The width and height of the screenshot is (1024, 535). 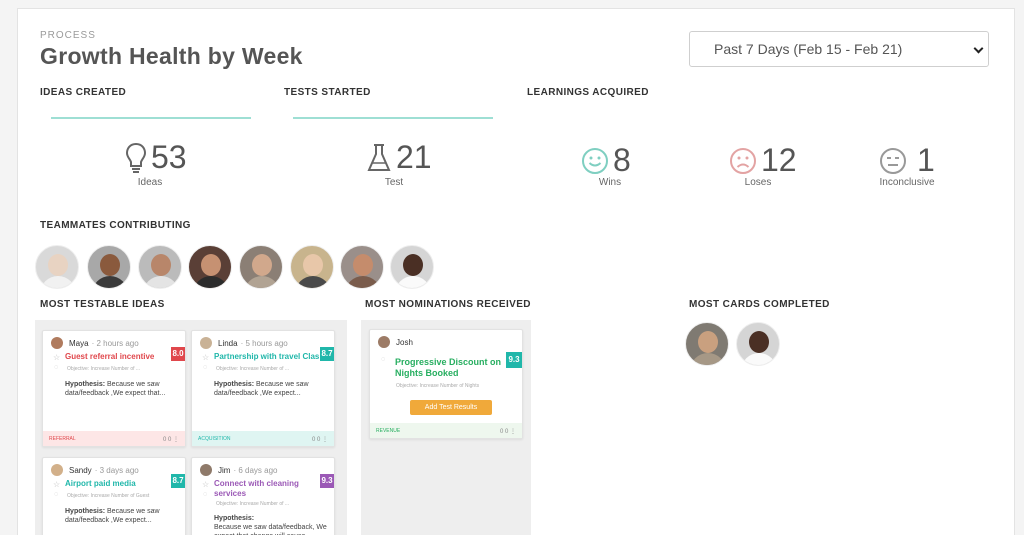 I want to click on loses-label: Loses, so click(x=758, y=182).